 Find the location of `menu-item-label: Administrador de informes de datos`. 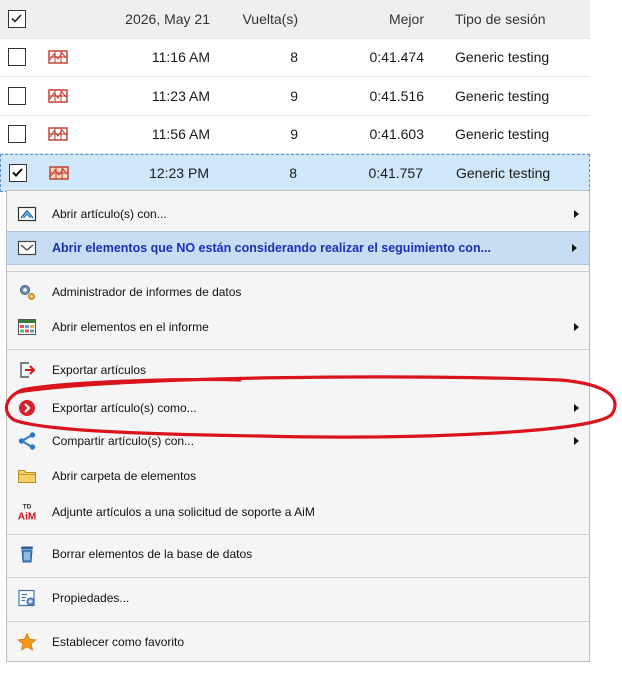

menu-item-label: Administrador de informes de datos is located at coordinates (147, 292).